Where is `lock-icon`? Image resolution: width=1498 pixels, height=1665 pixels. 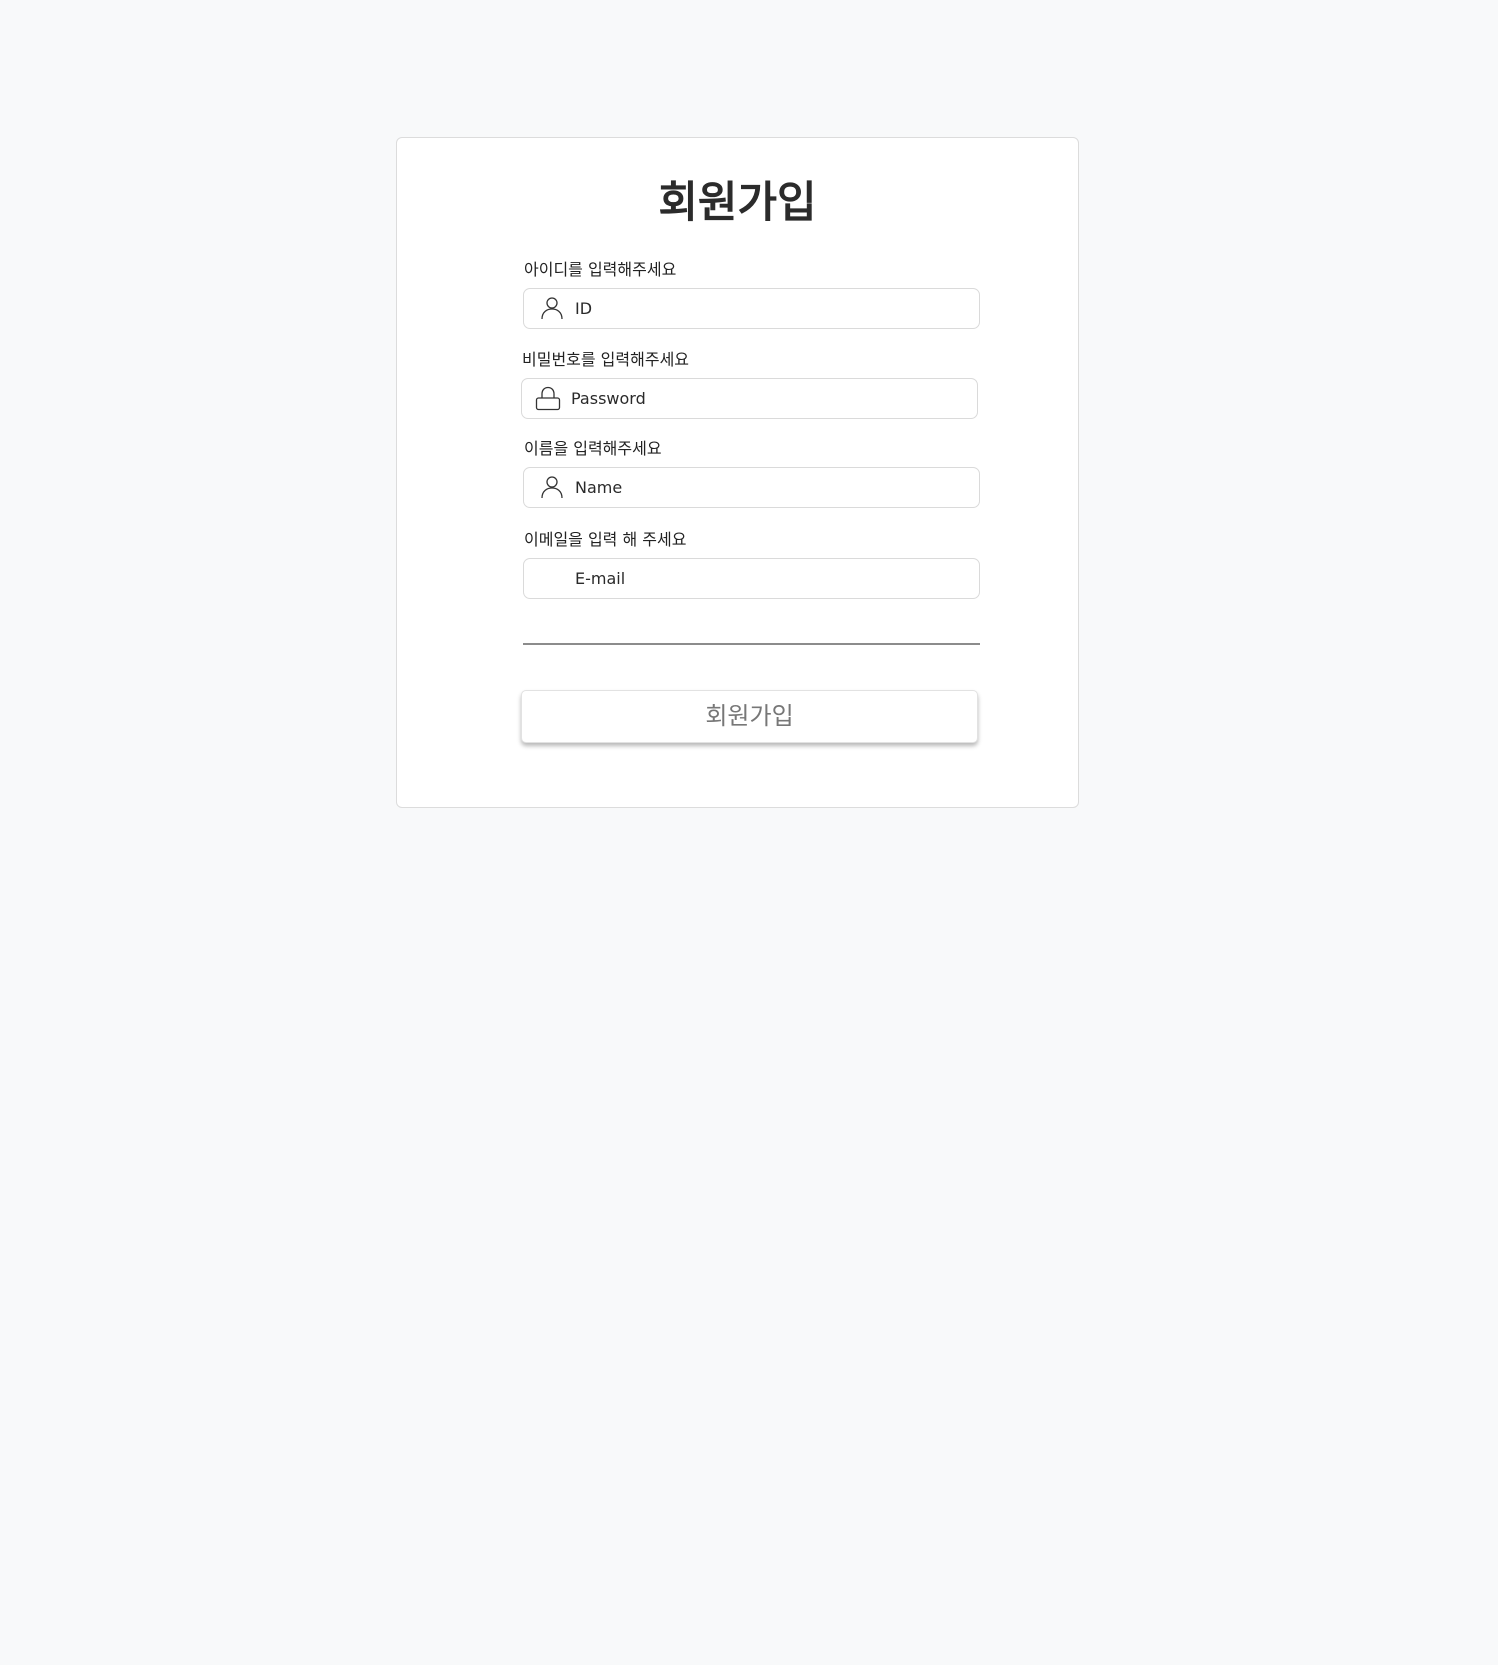 lock-icon is located at coordinates (548, 398).